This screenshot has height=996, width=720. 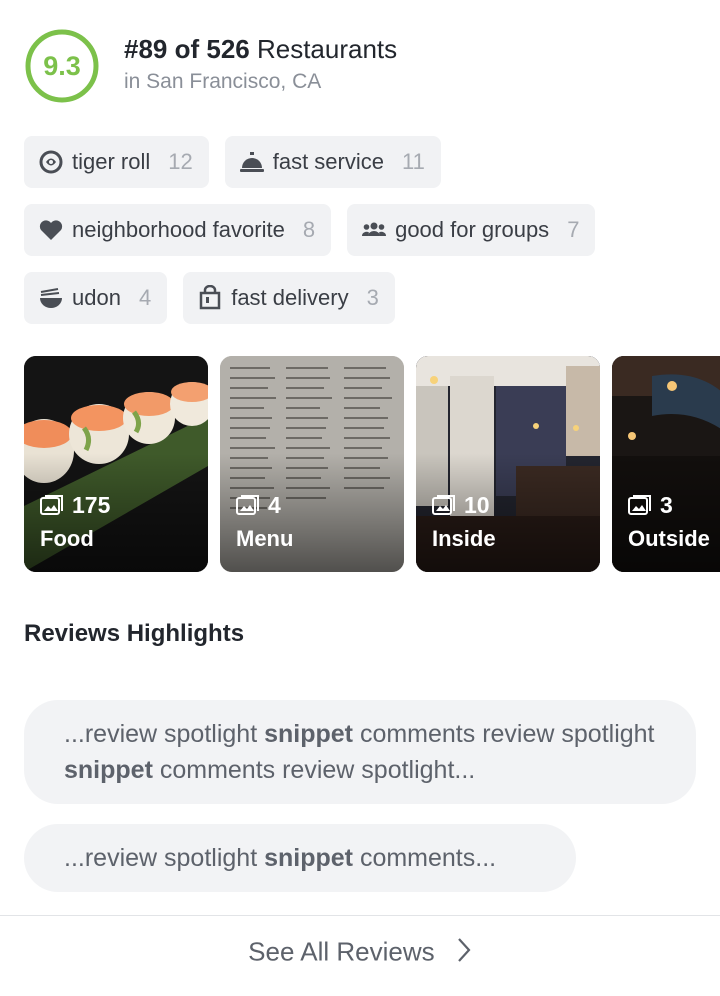 I want to click on see-all-reviews-button: See All Reviews, so click(x=360, y=953).